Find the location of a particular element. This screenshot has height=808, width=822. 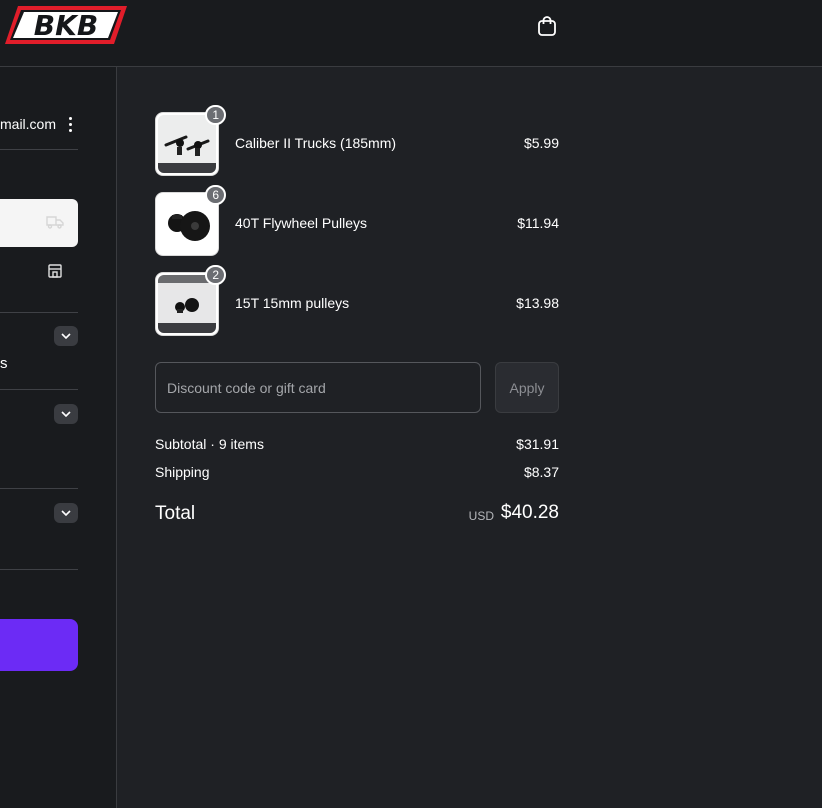

account-email: mail.com is located at coordinates (28, 124).